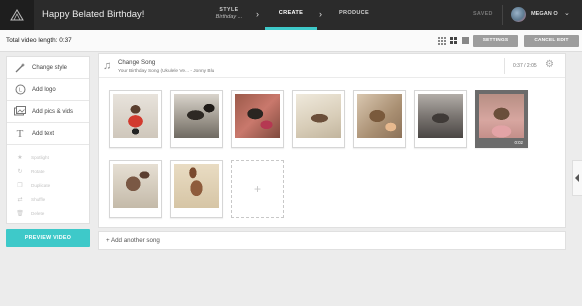 This screenshot has width=582, height=306. I want to click on logo-icon, so click(17, 15).